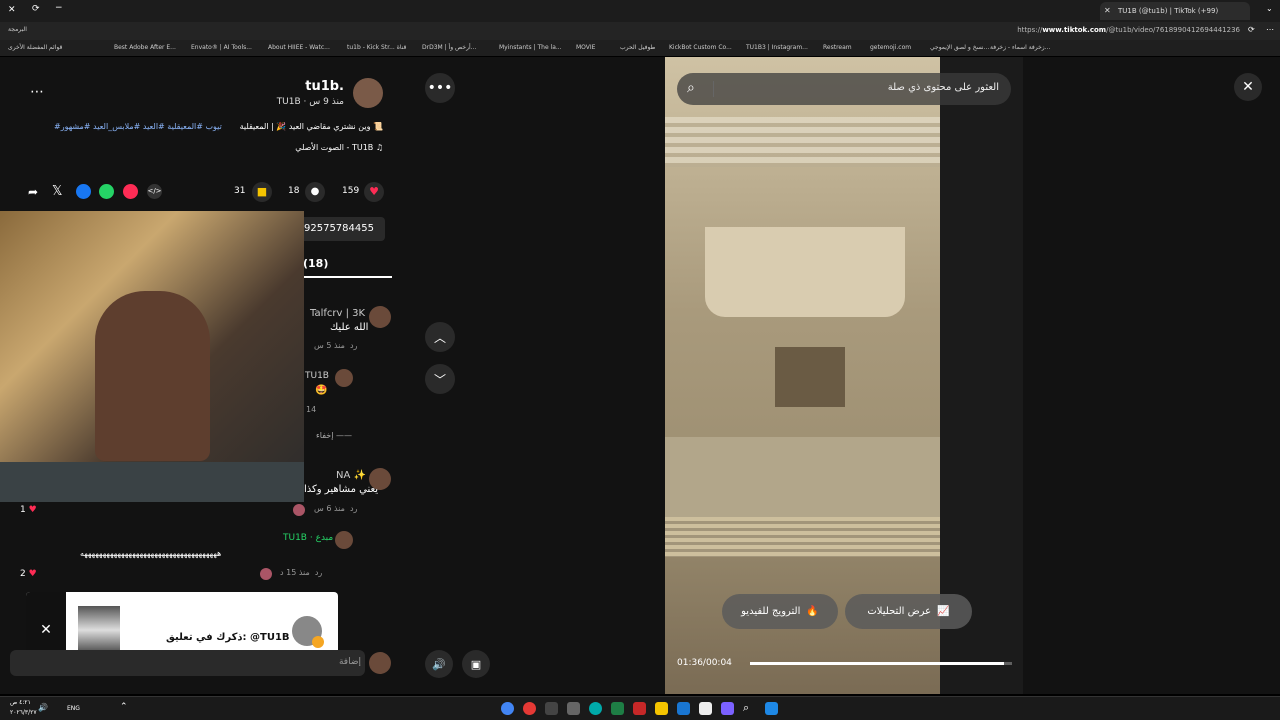 Image resolution: width=1280 pixels, height=720 pixels. What do you see at coordinates (20, 702) in the screenshot?
I see `clock-time: ٤:٢١ ص` at bounding box center [20, 702].